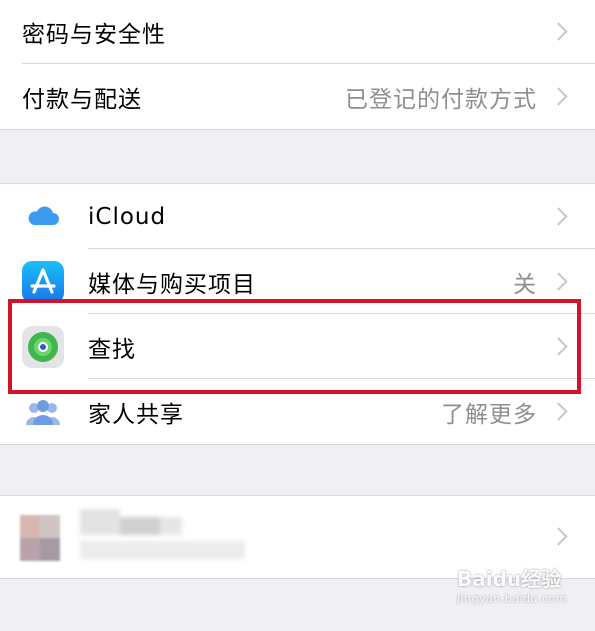  What do you see at coordinates (525, 284) in the screenshot?
I see `media-purchases-detail: 关` at bounding box center [525, 284].